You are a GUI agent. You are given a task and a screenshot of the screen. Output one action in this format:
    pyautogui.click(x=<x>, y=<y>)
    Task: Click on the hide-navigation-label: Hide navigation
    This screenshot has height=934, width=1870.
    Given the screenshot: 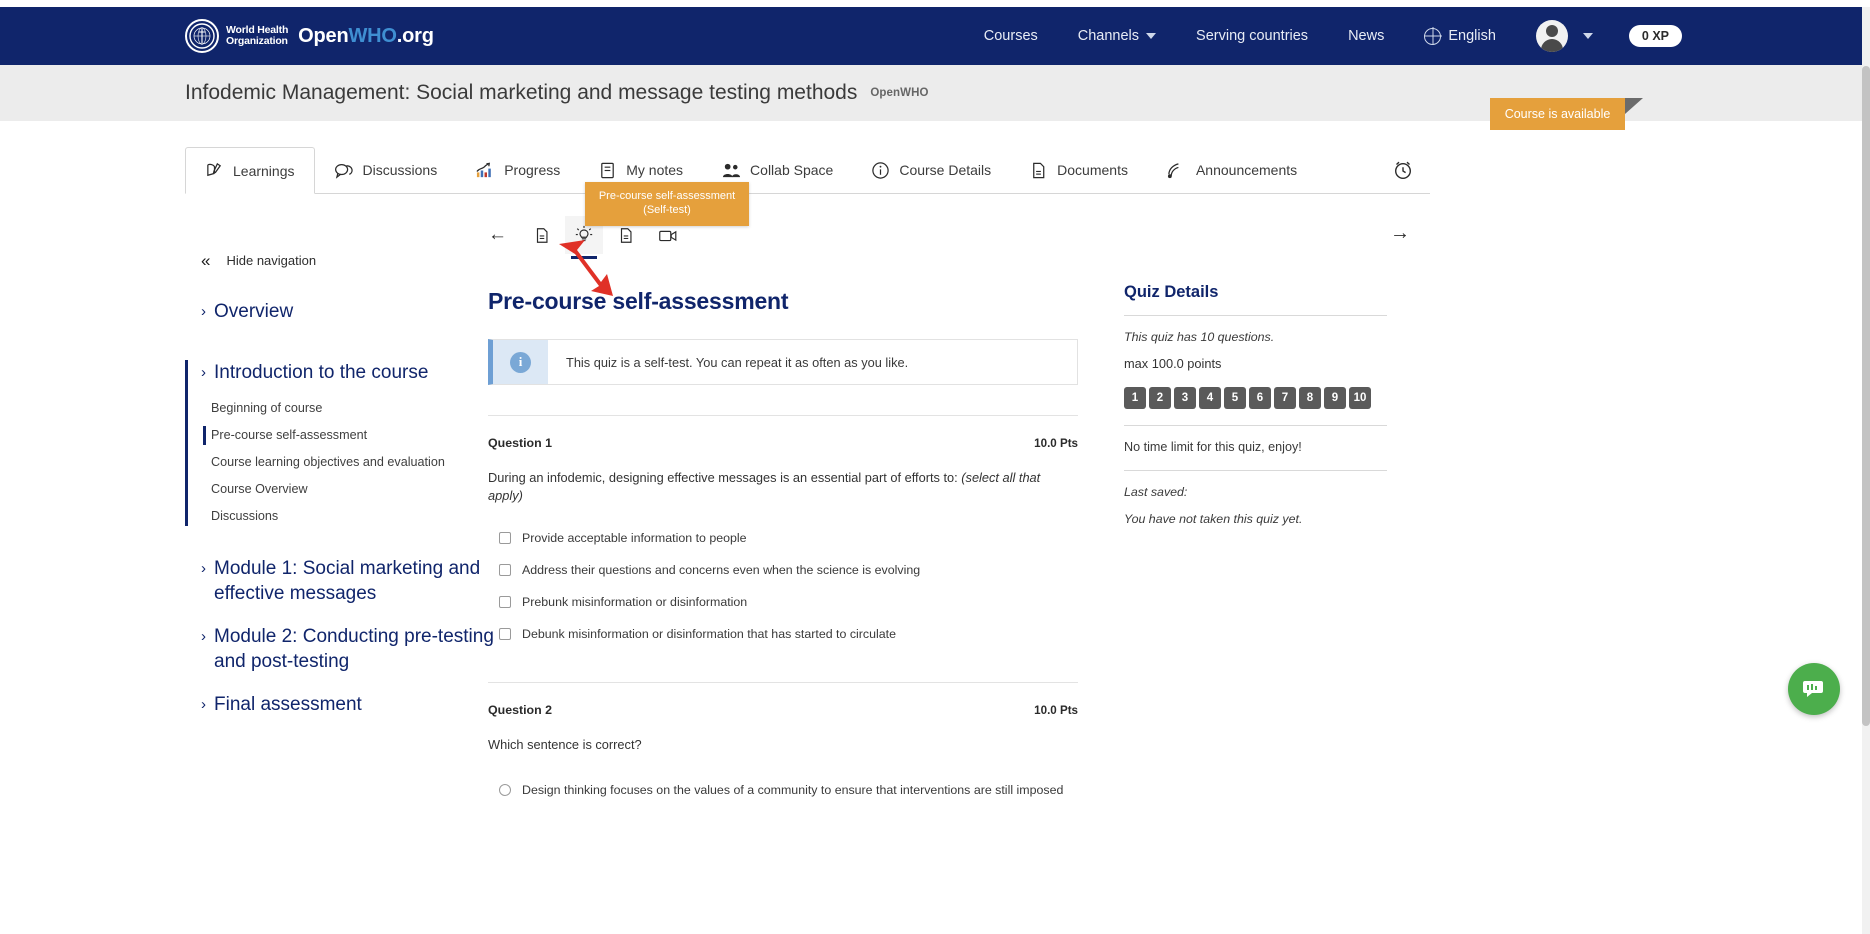 What is the action you would take?
    pyautogui.click(x=271, y=260)
    